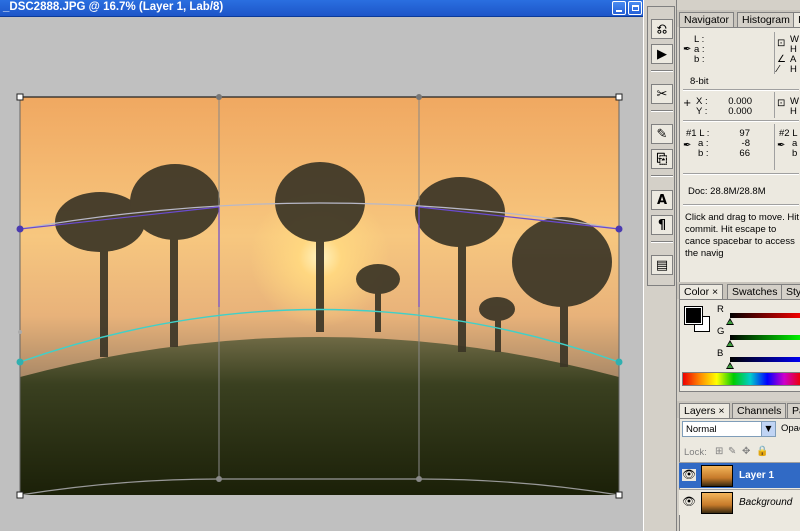 The height and width of the screenshot is (531, 800). What do you see at coordinates (635, 8) in the screenshot?
I see `maximize-button` at bounding box center [635, 8].